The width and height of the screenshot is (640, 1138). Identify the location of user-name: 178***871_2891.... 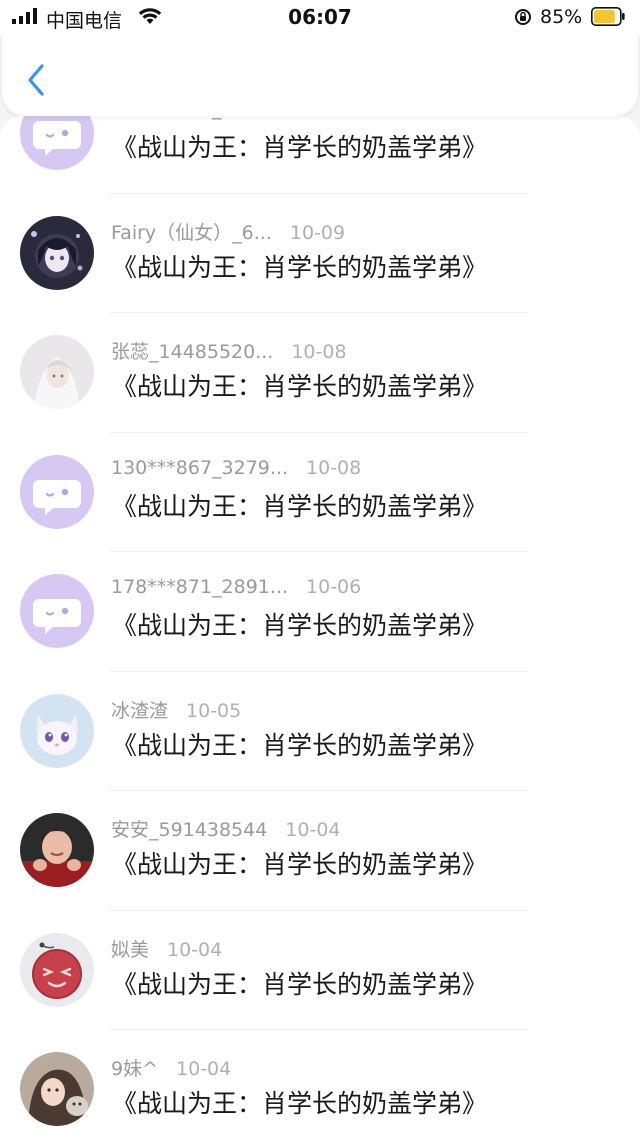
(200, 587).